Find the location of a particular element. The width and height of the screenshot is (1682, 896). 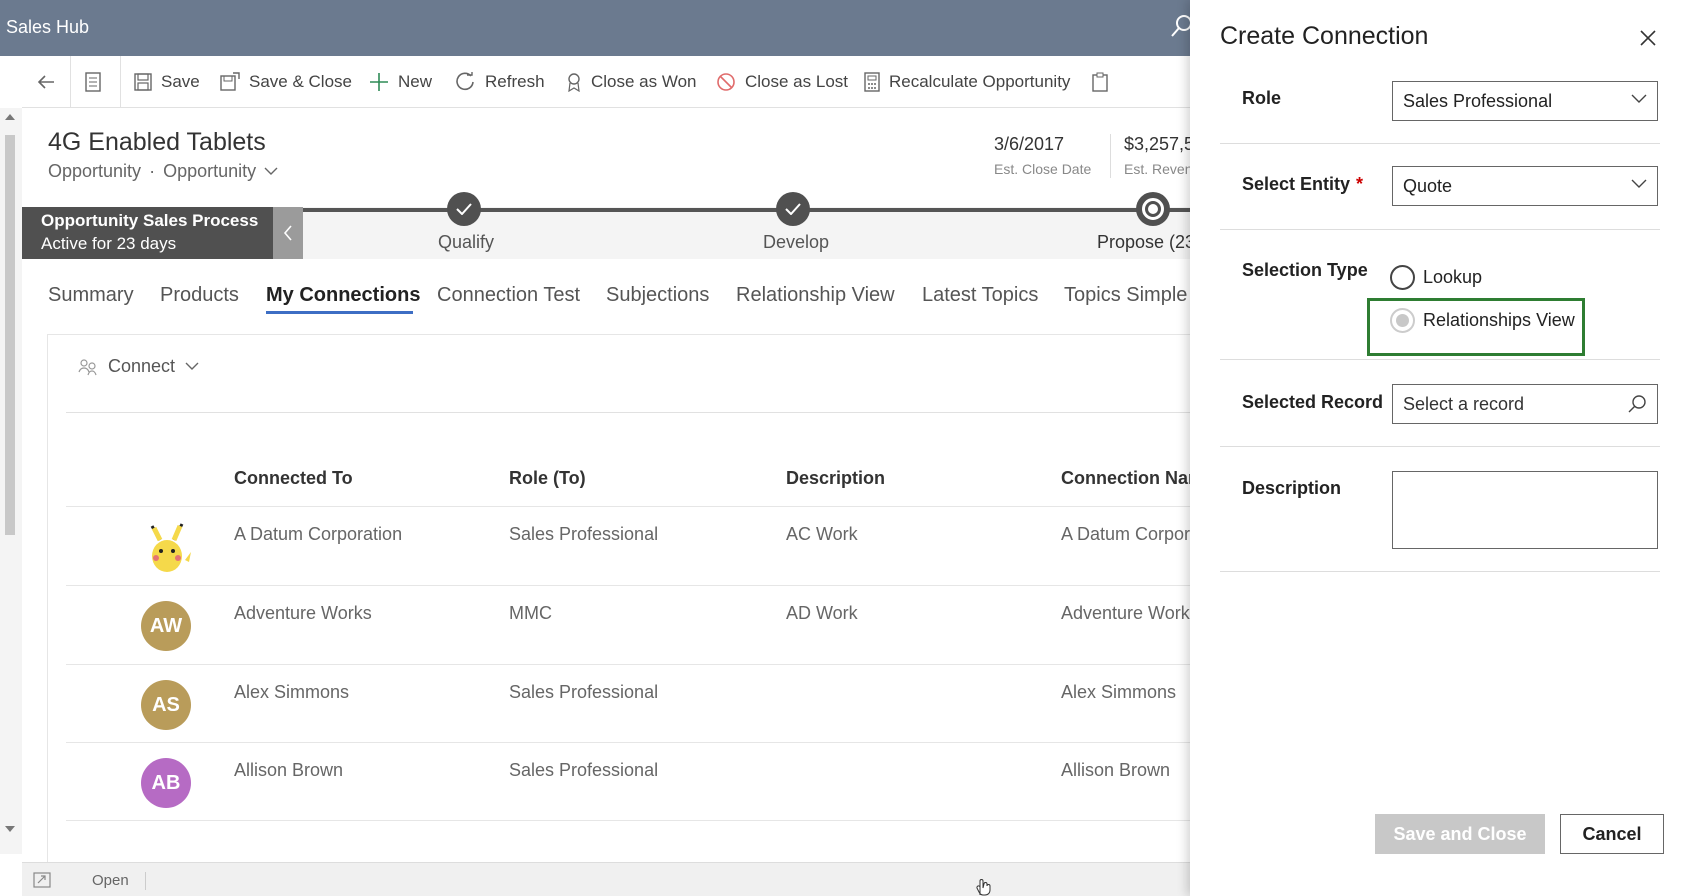

save-button: Save is located at coordinates (167, 82).